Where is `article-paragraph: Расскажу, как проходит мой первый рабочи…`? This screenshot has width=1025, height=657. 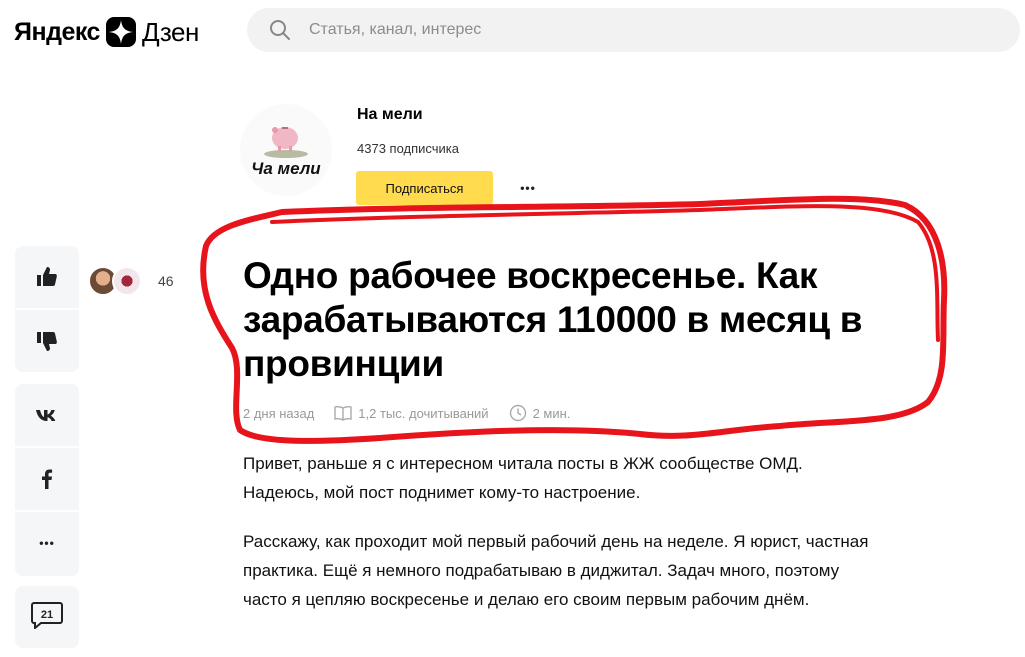 article-paragraph: Расскажу, как проходит мой первый рабочи… is located at coordinates (556, 570).